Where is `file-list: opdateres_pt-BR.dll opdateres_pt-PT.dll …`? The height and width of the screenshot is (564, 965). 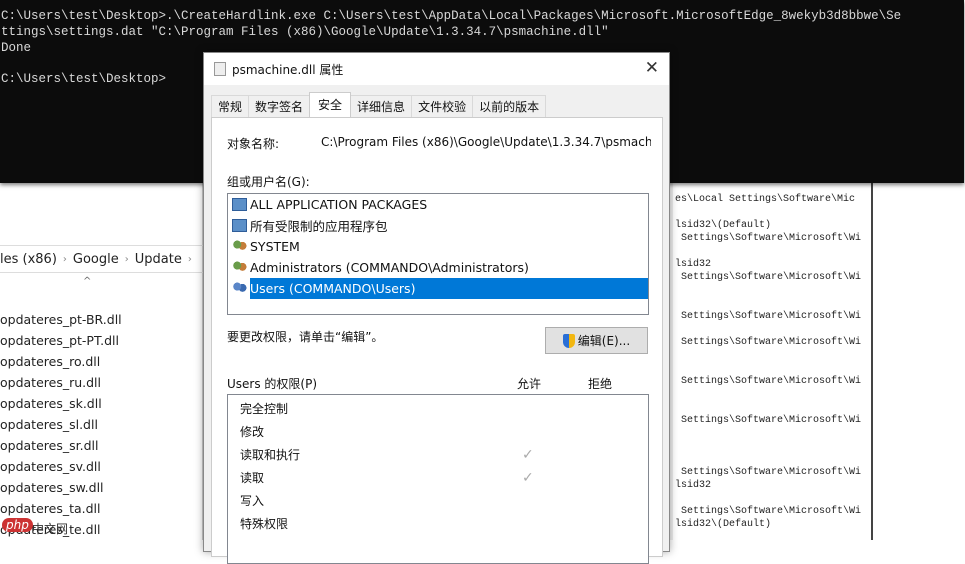 file-list: opdateres_pt-BR.dll opdateres_pt-PT.dll … is located at coordinates (61, 424).